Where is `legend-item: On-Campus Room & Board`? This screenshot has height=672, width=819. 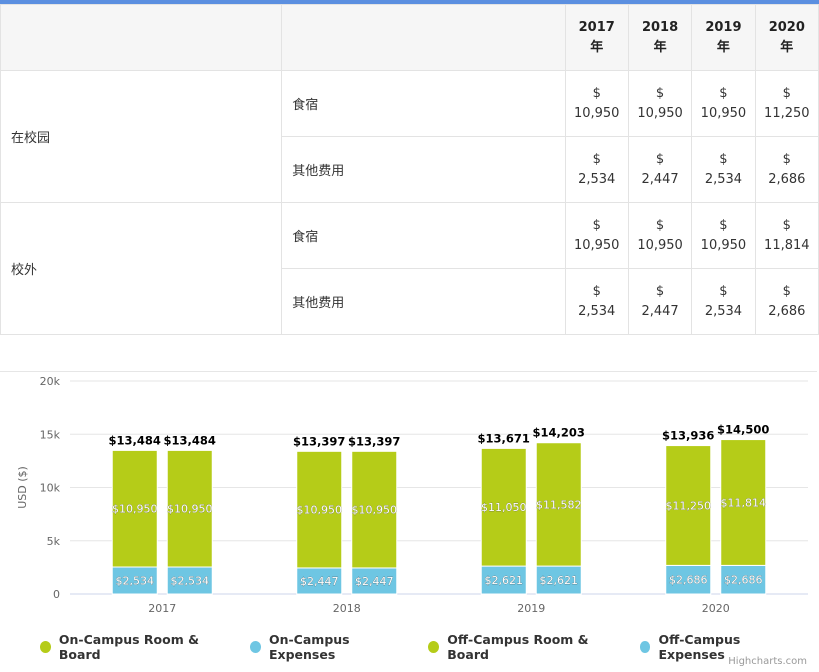
legend-item: On-Campus Room & Board is located at coordinates (134, 647).